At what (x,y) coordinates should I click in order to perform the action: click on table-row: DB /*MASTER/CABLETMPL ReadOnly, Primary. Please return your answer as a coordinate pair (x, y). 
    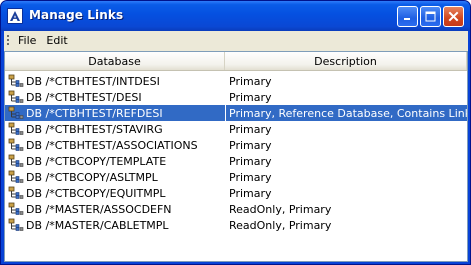
    Looking at the image, I should click on (236, 225).